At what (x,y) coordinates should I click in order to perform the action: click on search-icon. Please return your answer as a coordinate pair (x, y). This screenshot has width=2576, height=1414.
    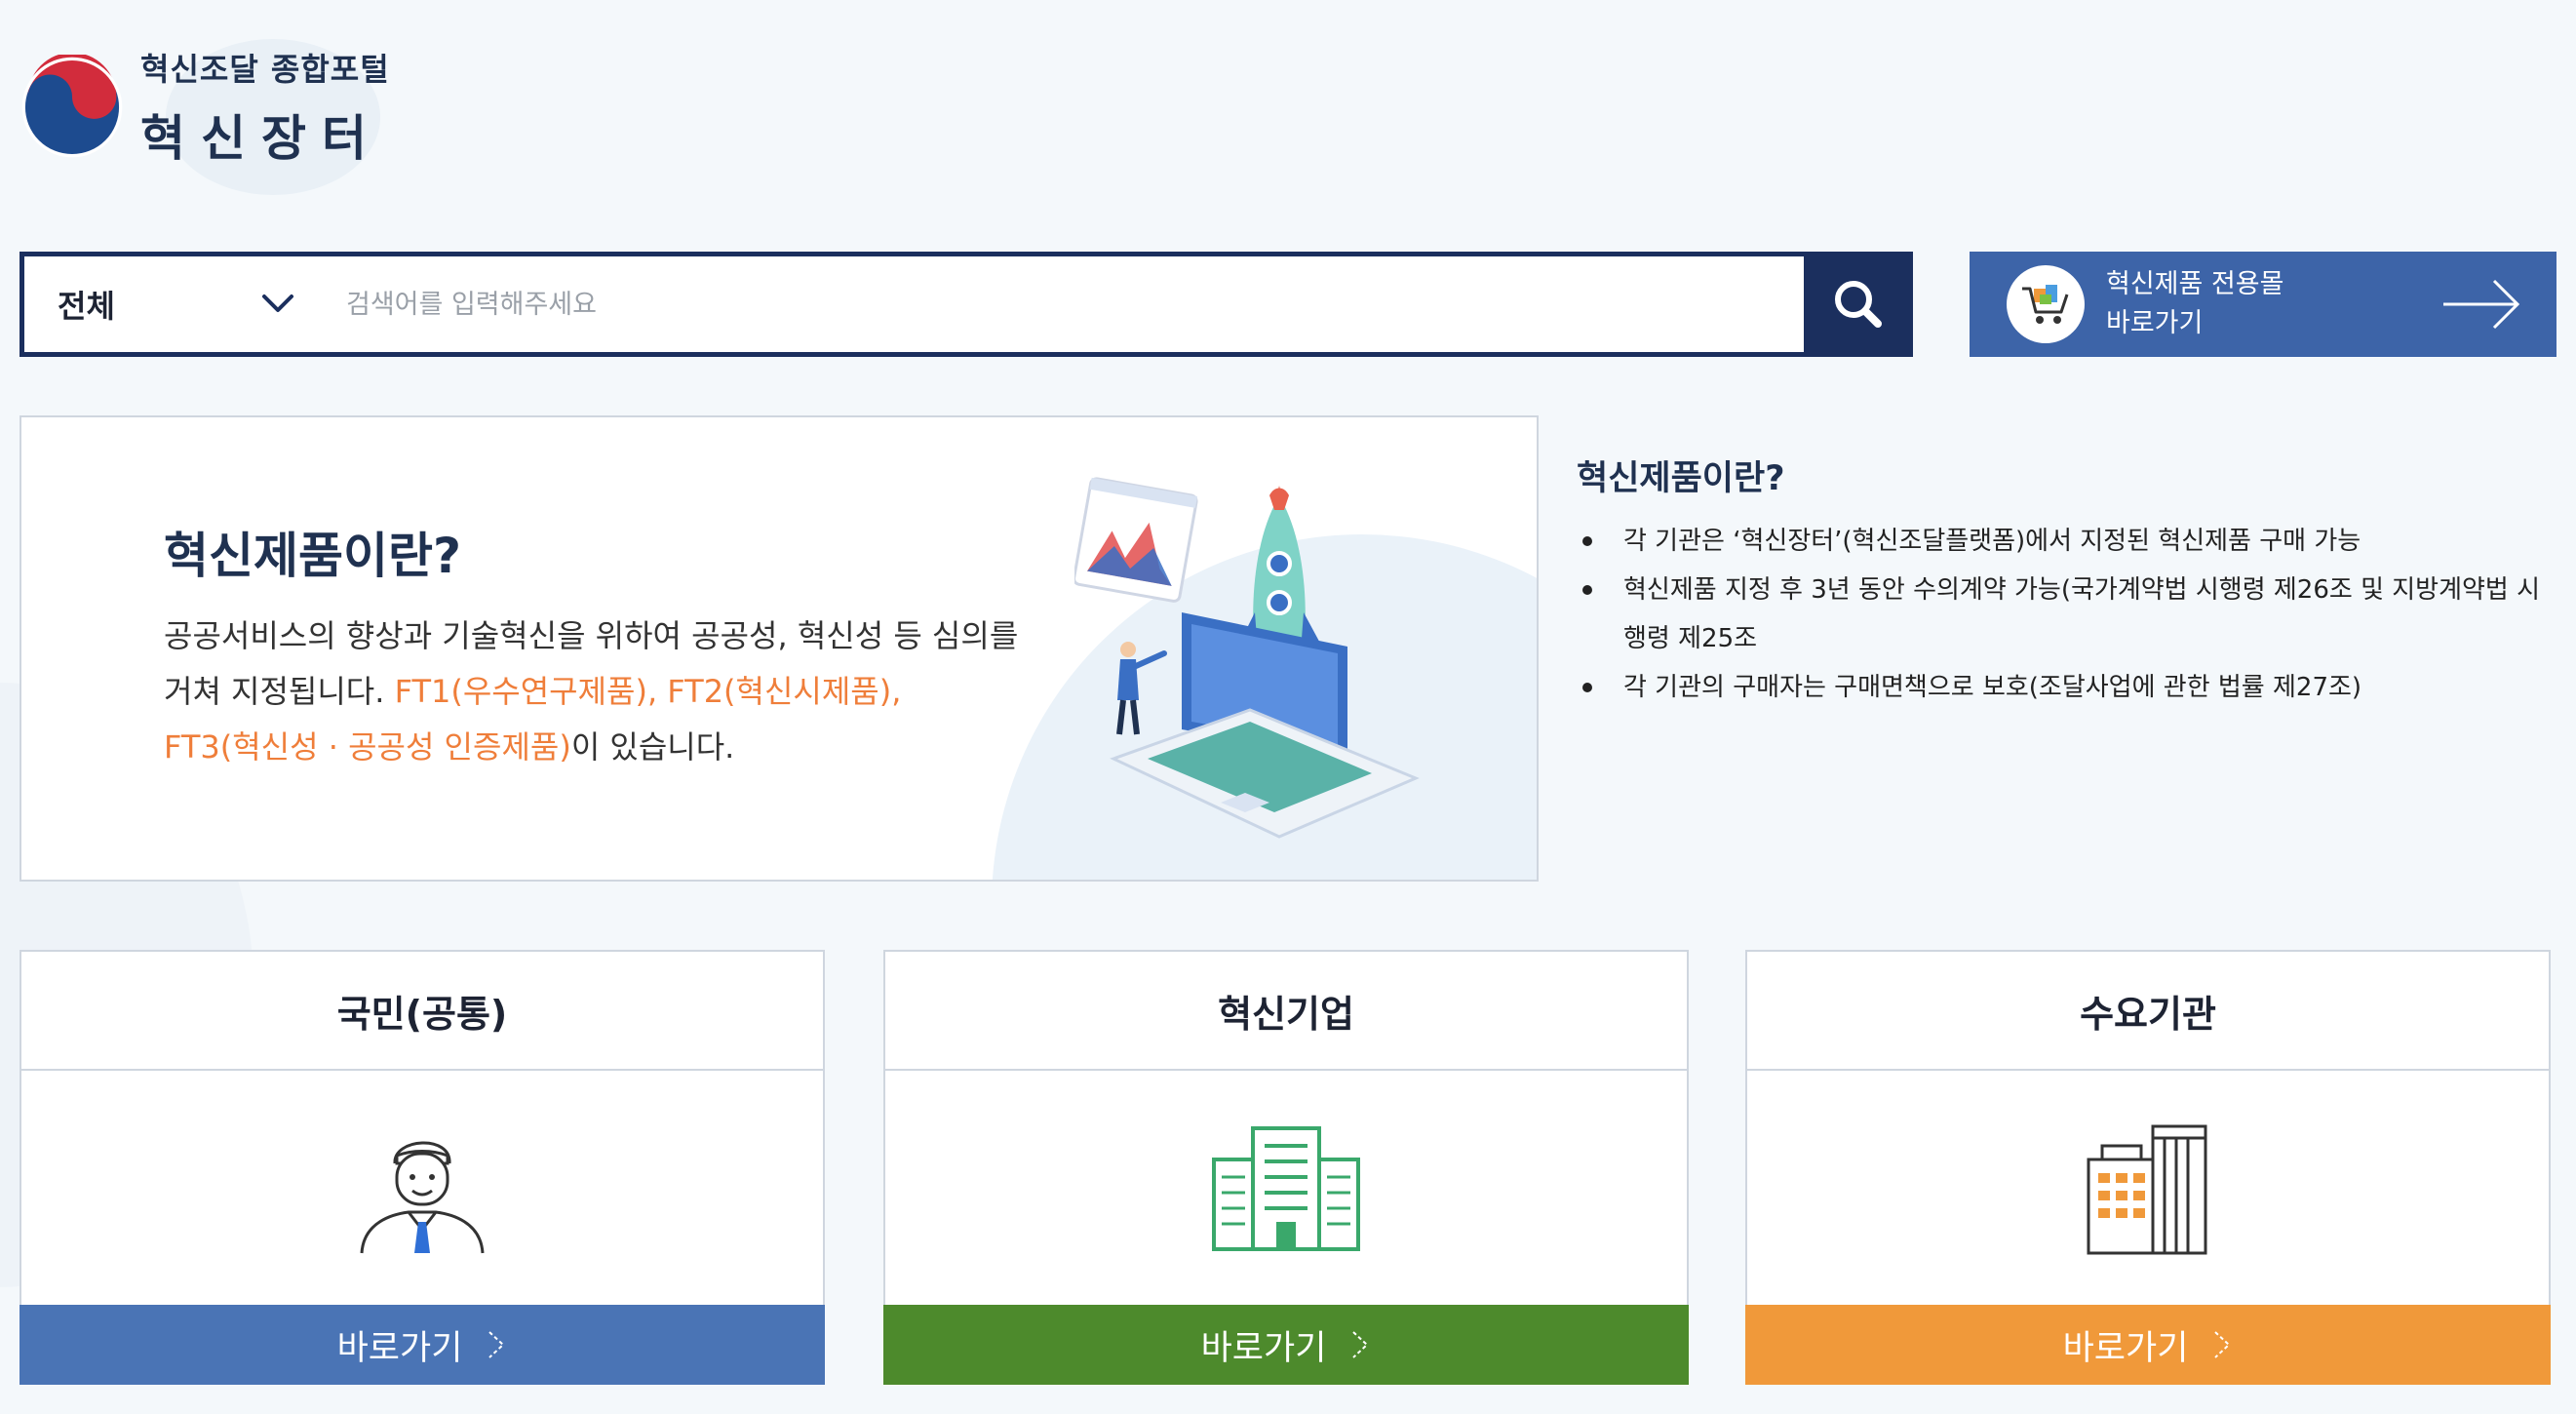
    Looking at the image, I should click on (1858, 304).